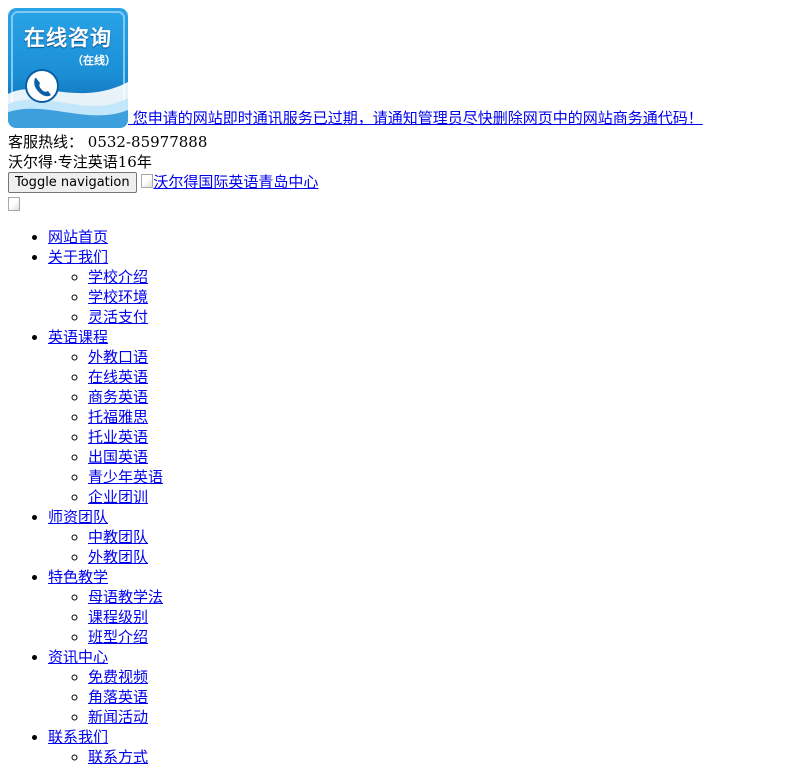  What do you see at coordinates (440, 477) in the screenshot?
I see `submenu-item: 青少年英语` at bounding box center [440, 477].